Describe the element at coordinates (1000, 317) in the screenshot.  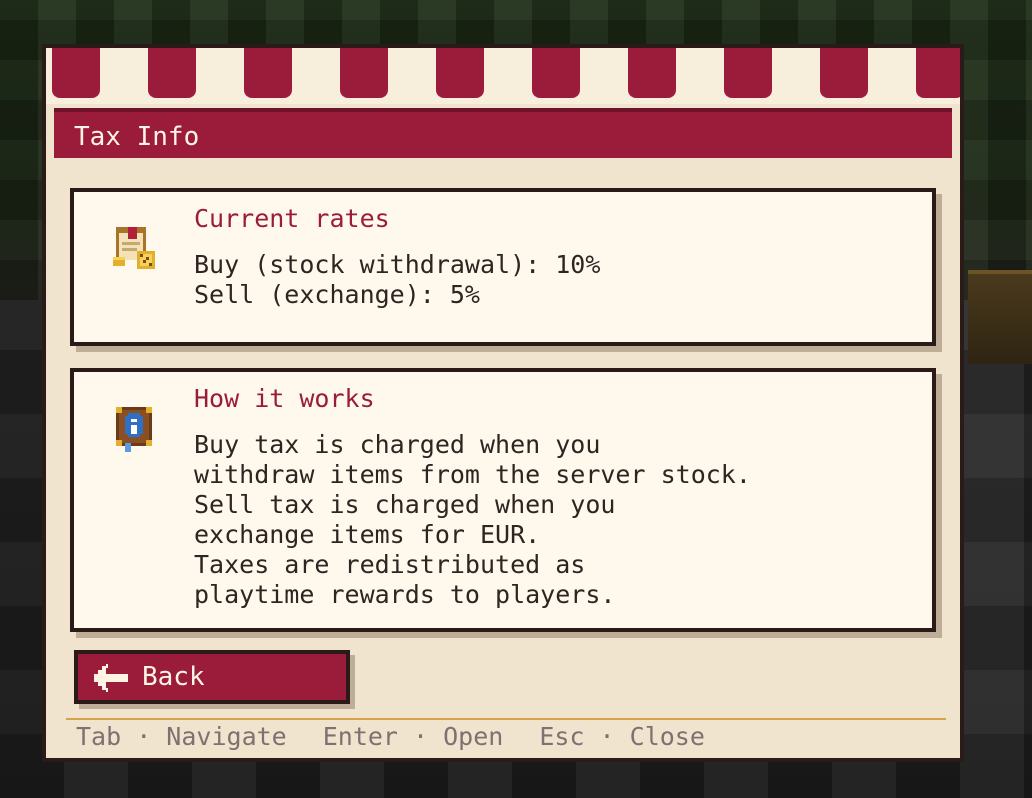
I see `background-barrel` at that location.